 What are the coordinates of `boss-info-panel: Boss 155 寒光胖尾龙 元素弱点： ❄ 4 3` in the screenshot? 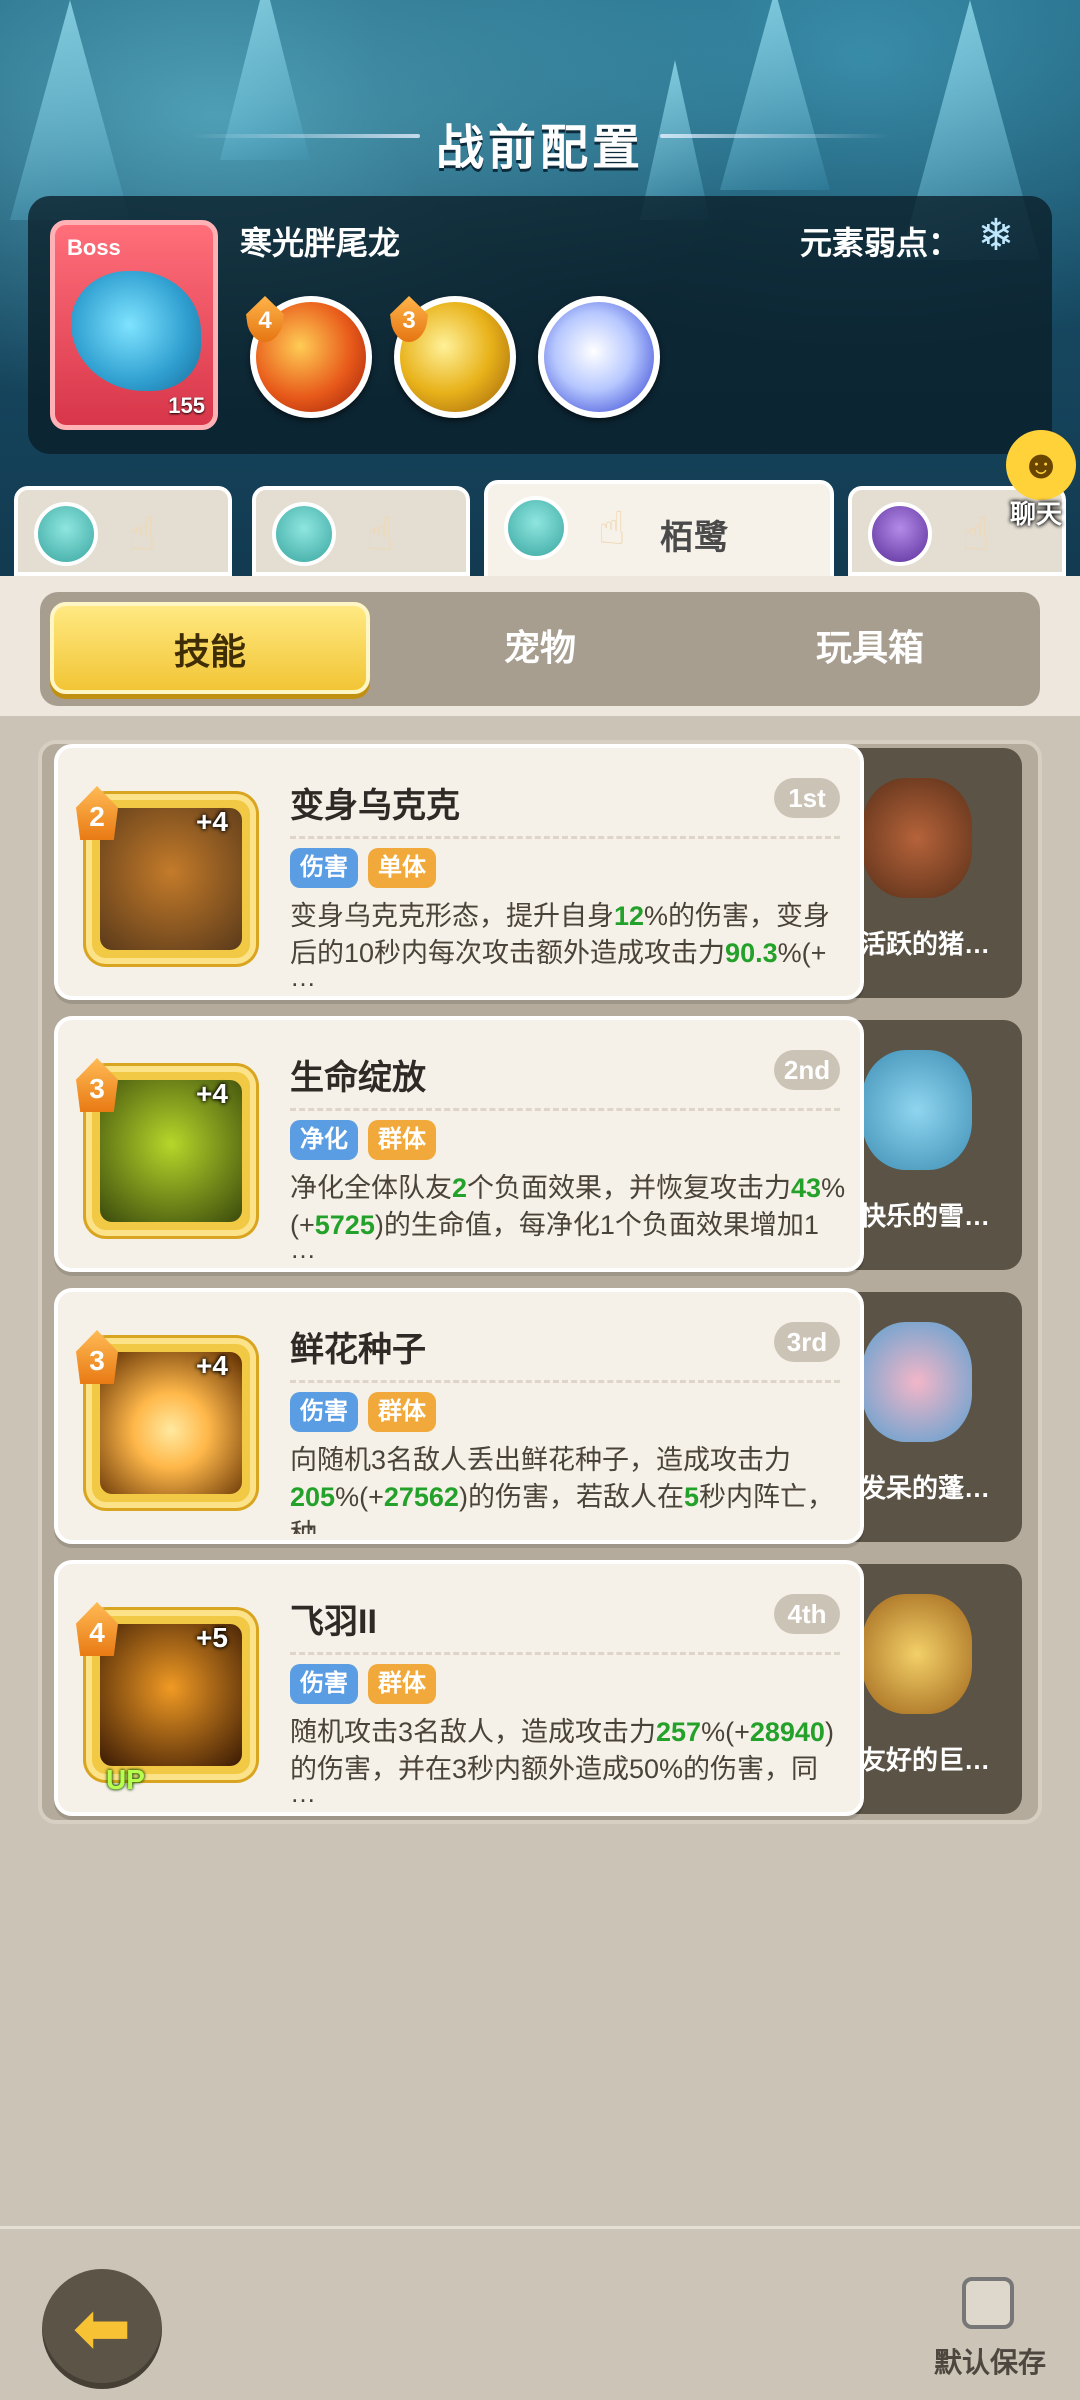 It's located at (540, 325).